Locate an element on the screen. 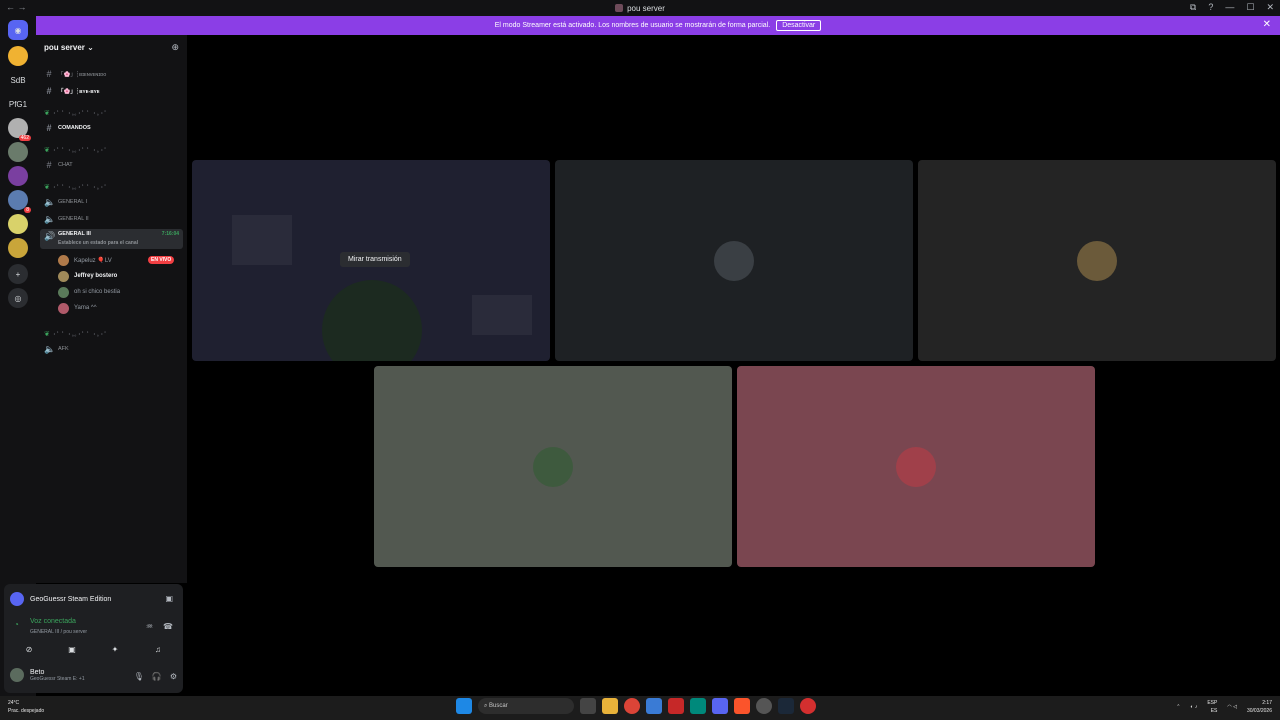 This screenshot has width=1280, height=720. gear-icon: ⚙ is located at coordinates (173, 676).